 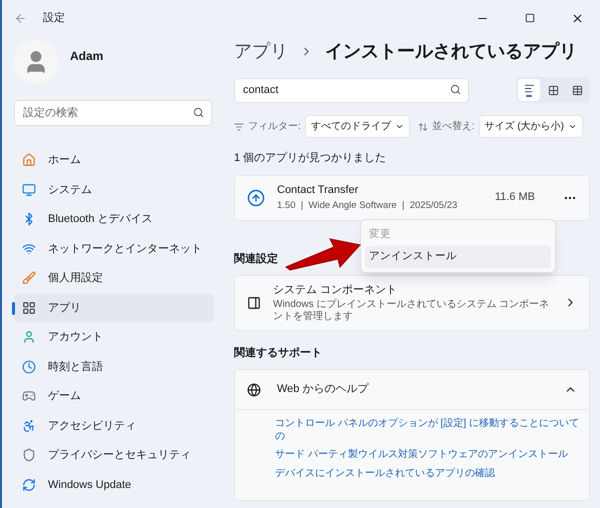 I want to click on home-icon, so click(x=29, y=160).